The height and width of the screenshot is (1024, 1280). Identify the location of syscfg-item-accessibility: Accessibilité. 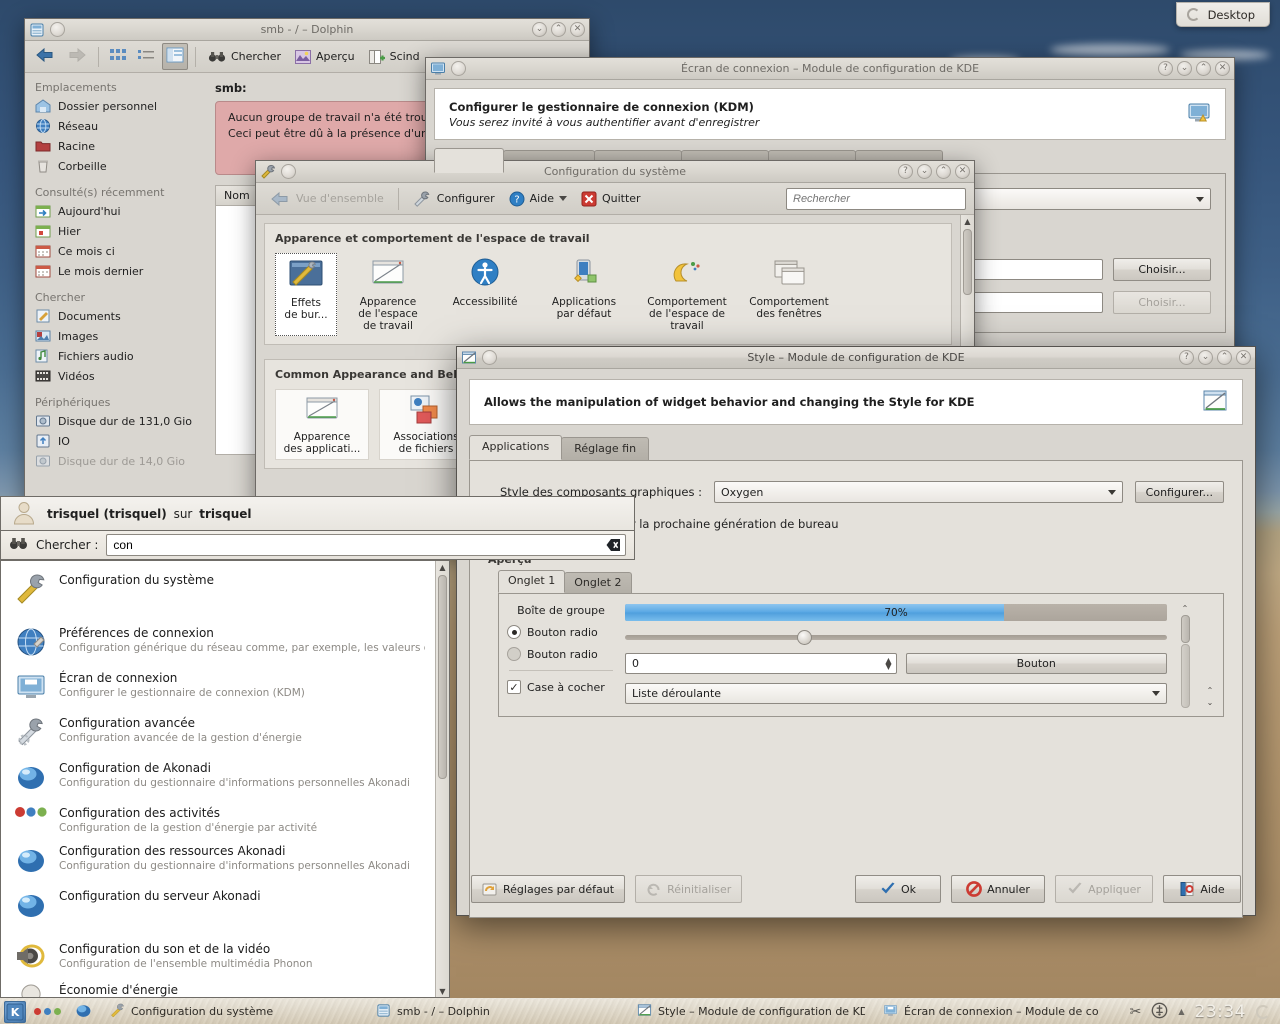
(485, 294).